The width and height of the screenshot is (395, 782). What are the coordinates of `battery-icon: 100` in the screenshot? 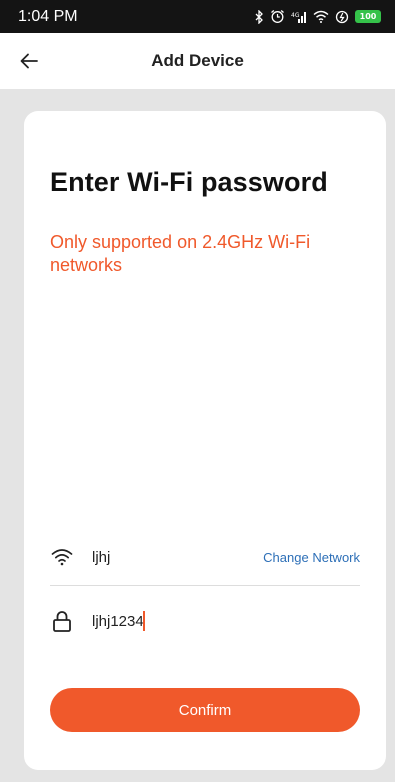 It's located at (368, 16).